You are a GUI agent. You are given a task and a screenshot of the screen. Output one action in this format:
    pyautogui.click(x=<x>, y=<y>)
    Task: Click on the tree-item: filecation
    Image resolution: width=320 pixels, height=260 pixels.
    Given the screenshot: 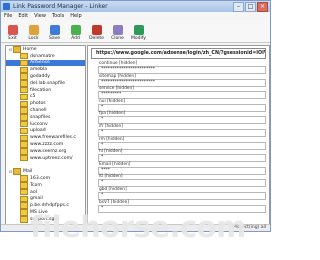 What is the action you would take?
    pyautogui.click(x=45, y=90)
    